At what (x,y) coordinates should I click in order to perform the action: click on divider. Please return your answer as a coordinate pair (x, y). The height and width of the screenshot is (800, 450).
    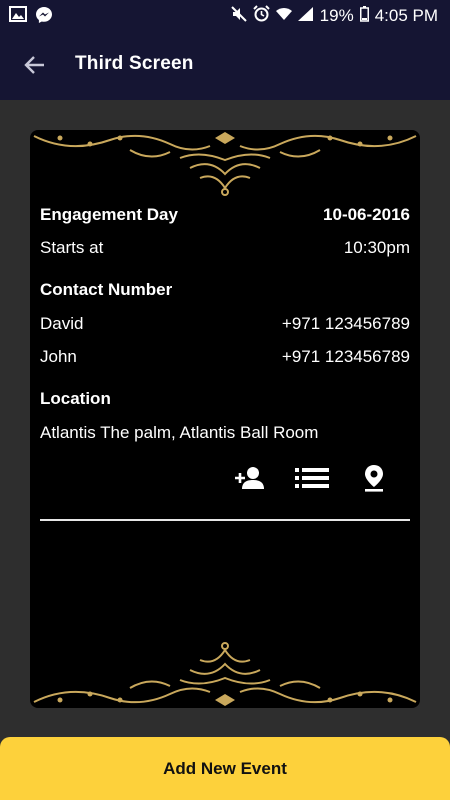
    Looking at the image, I should click on (225, 520).